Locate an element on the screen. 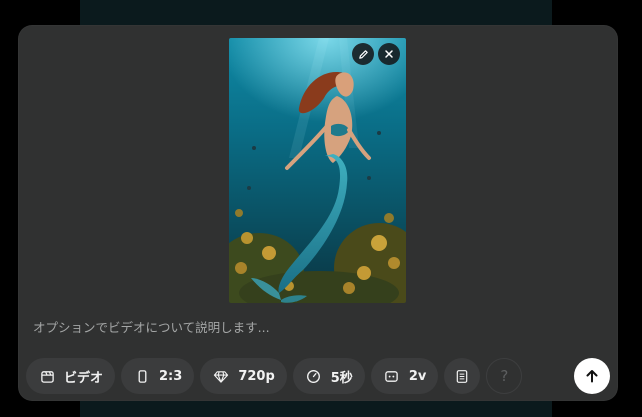 The image size is (642, 417). help-label: ? is located at coordinates (504, 376).